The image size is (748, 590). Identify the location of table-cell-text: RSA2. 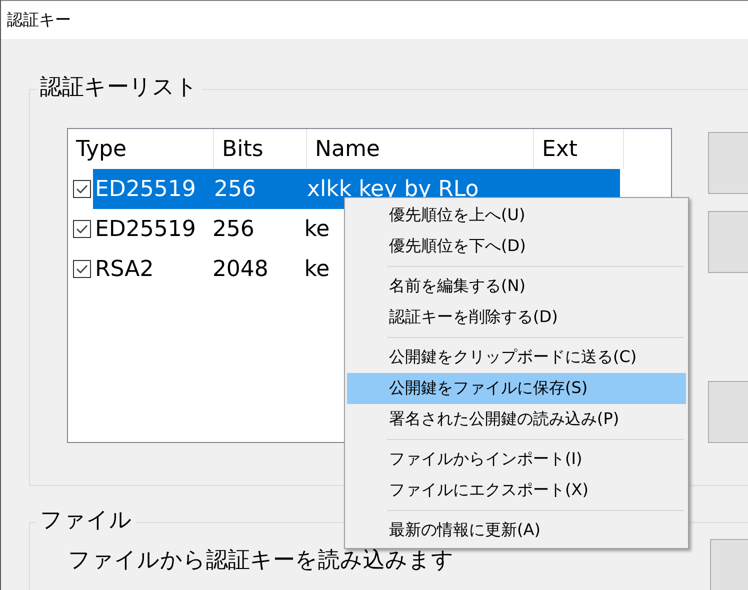
(124, 269).